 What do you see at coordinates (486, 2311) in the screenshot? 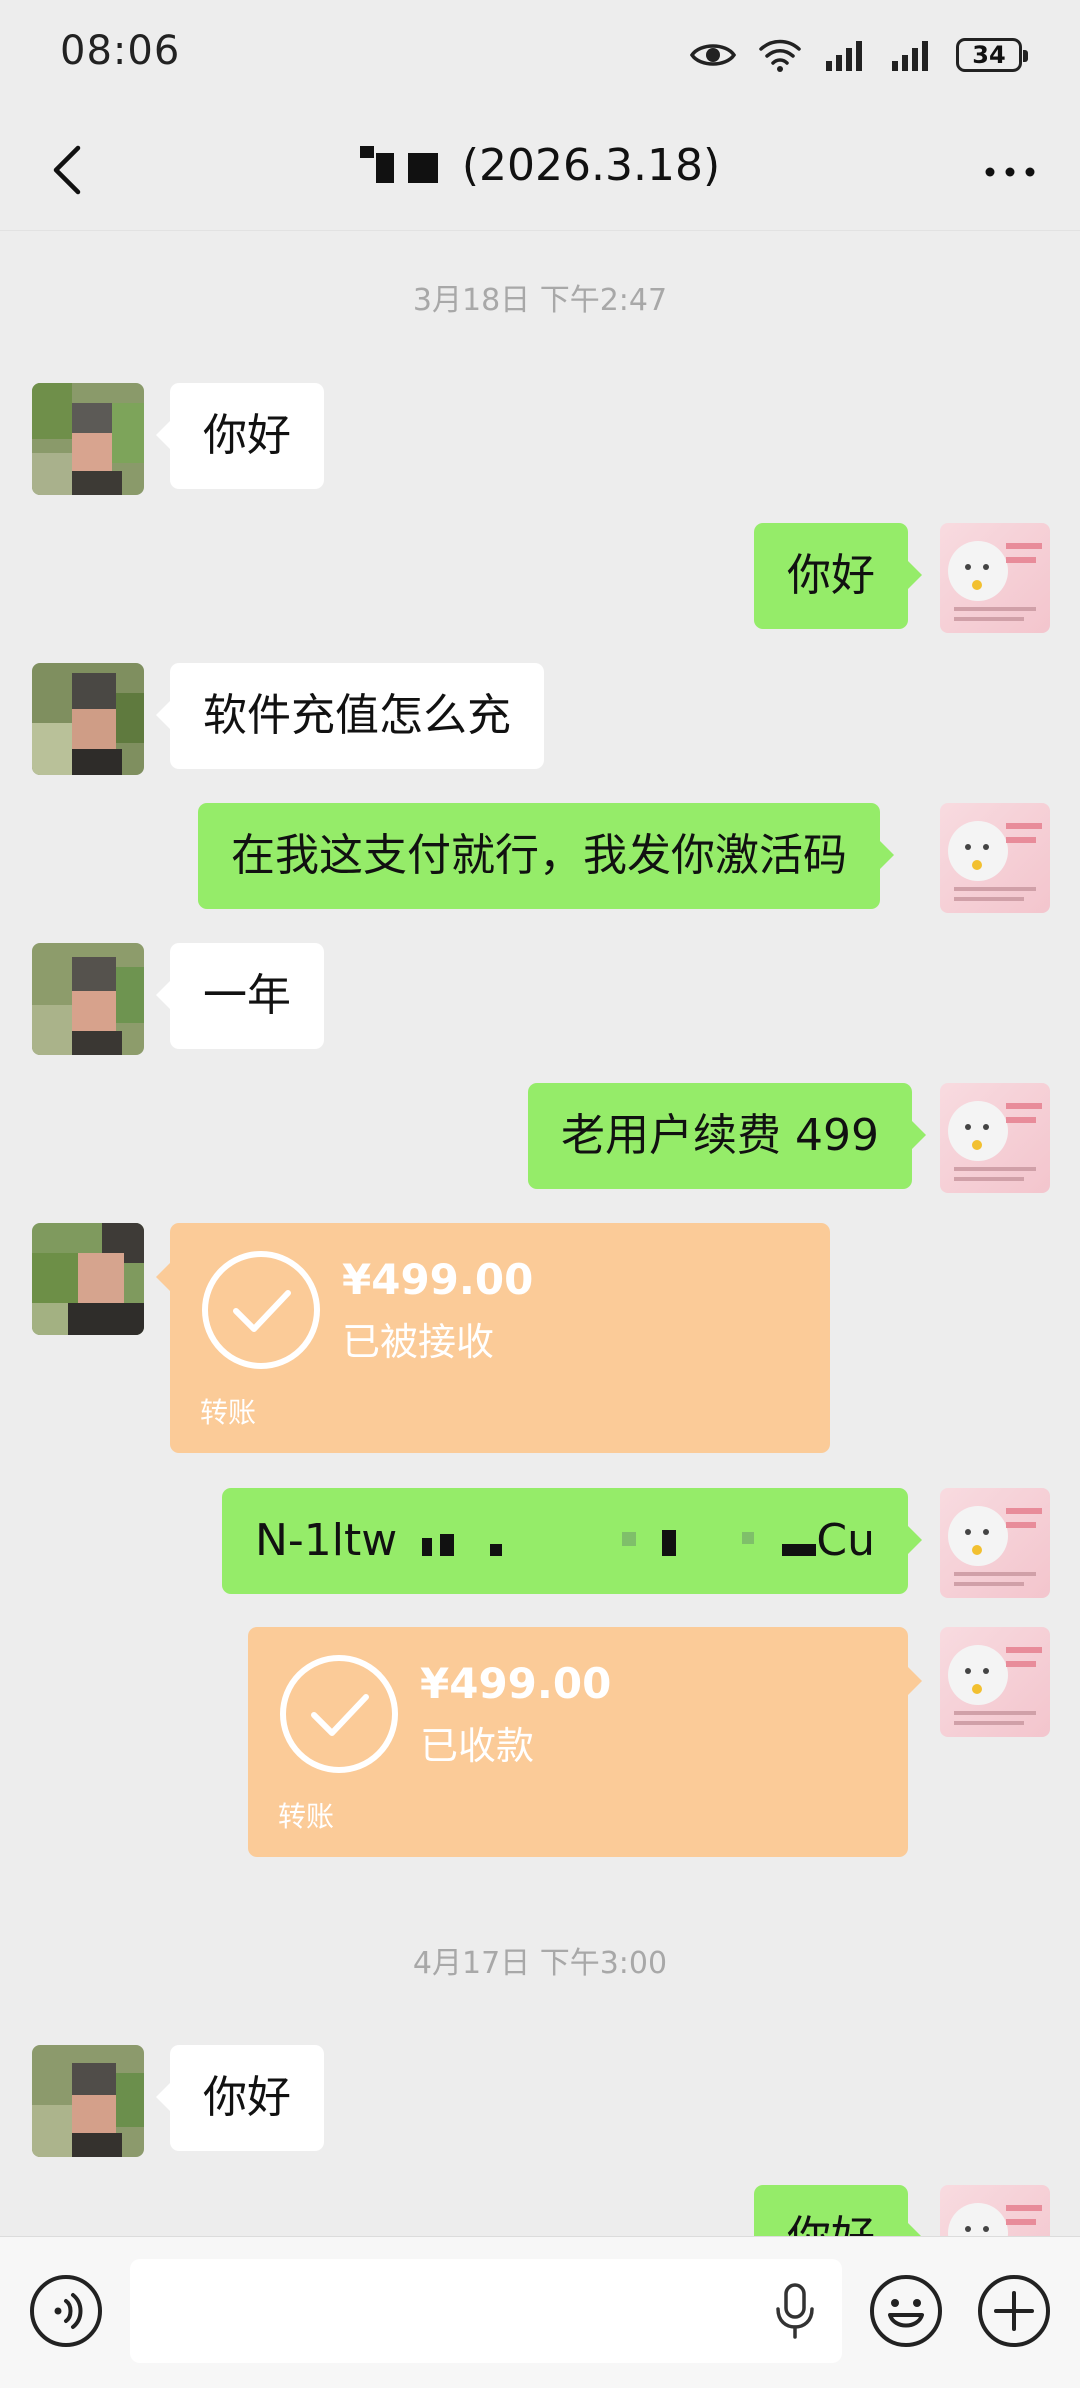
I see `message-input` at bounding box center [486, 2311].